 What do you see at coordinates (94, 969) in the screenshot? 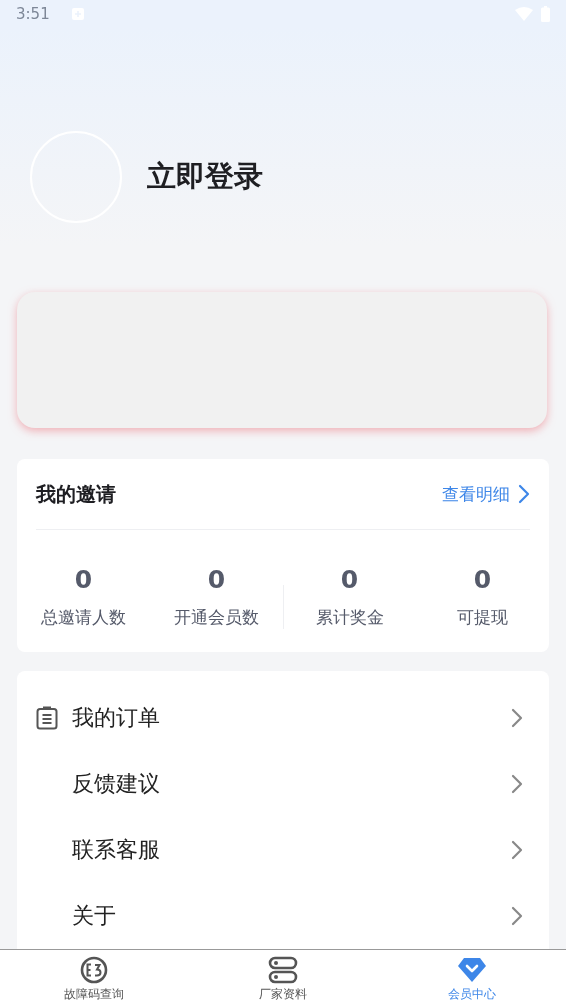
I see `e3-badge-icon` at bounding box center [94, 969].